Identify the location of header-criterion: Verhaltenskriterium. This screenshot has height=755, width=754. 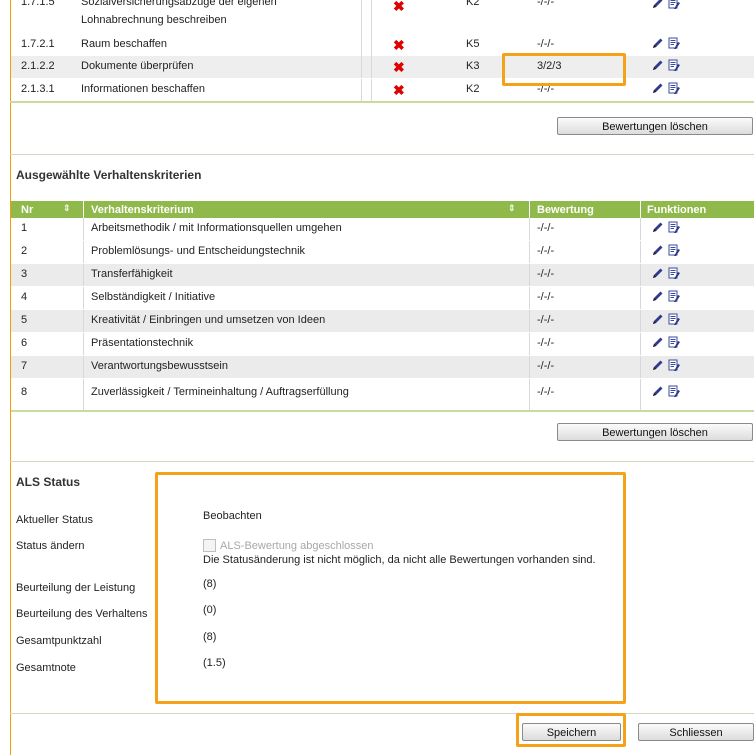
(142, 210).